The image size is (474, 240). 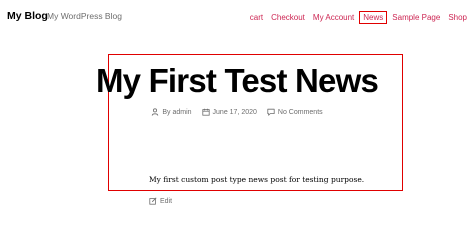 What do you see at coordinates (300, 112) in the screenshot?
I see `post-comments-label: No Comments` at bounding box center [300, 112].